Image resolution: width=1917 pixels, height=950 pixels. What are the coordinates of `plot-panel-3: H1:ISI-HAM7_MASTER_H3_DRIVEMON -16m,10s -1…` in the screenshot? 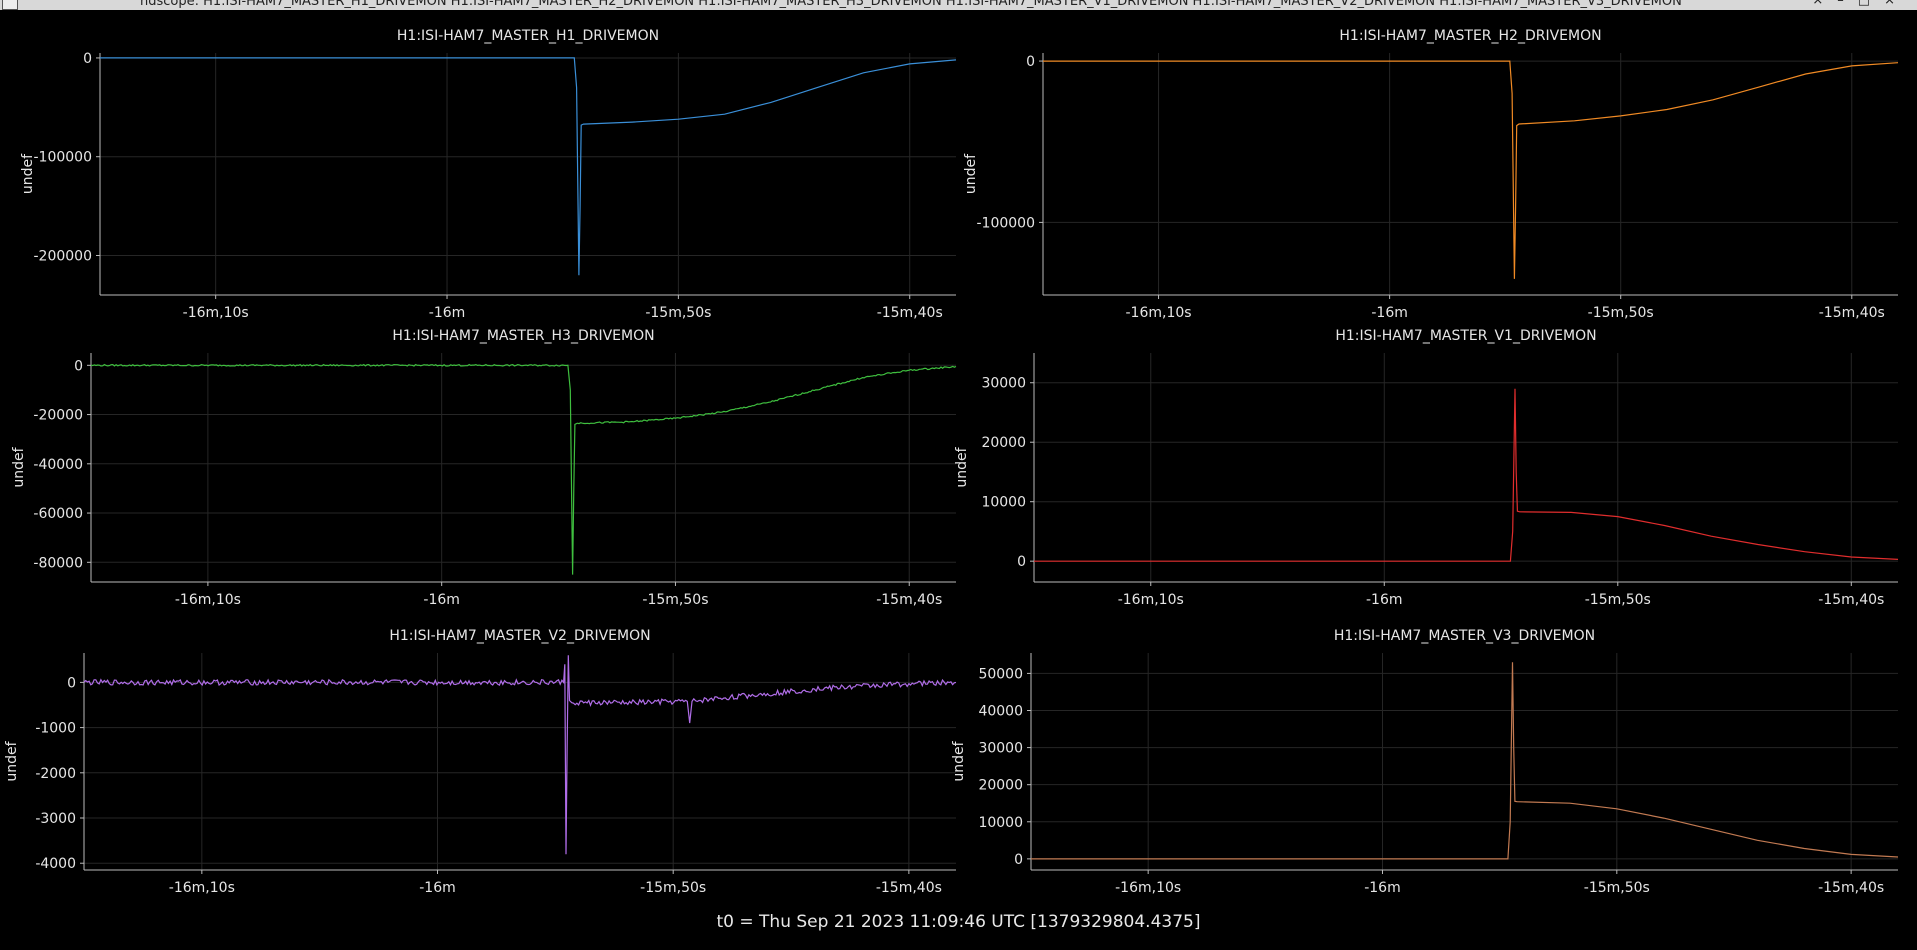 It's located at (484, 468).